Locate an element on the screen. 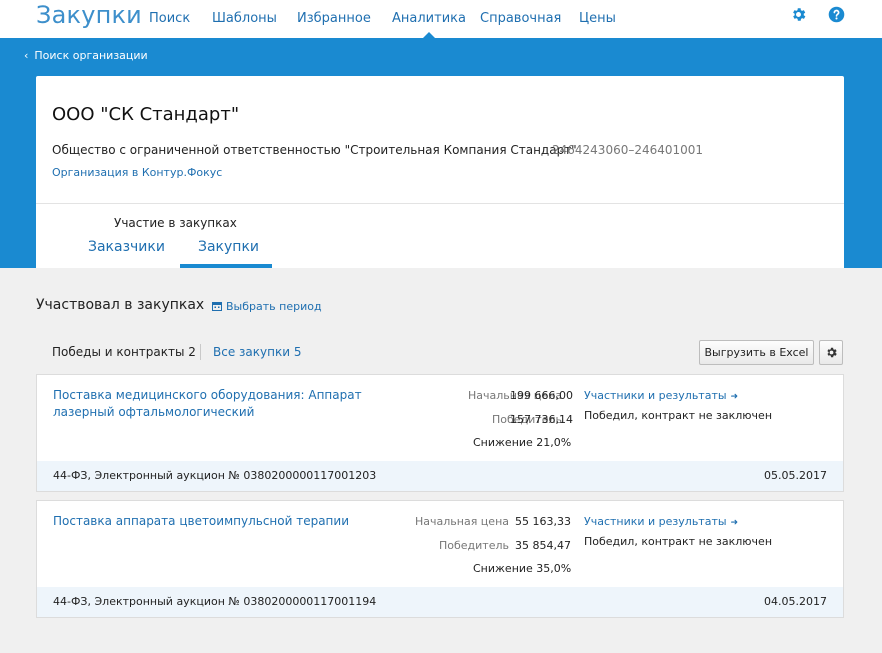  purchase-date: 05.05.2017 is located at coordinates (795, 475).